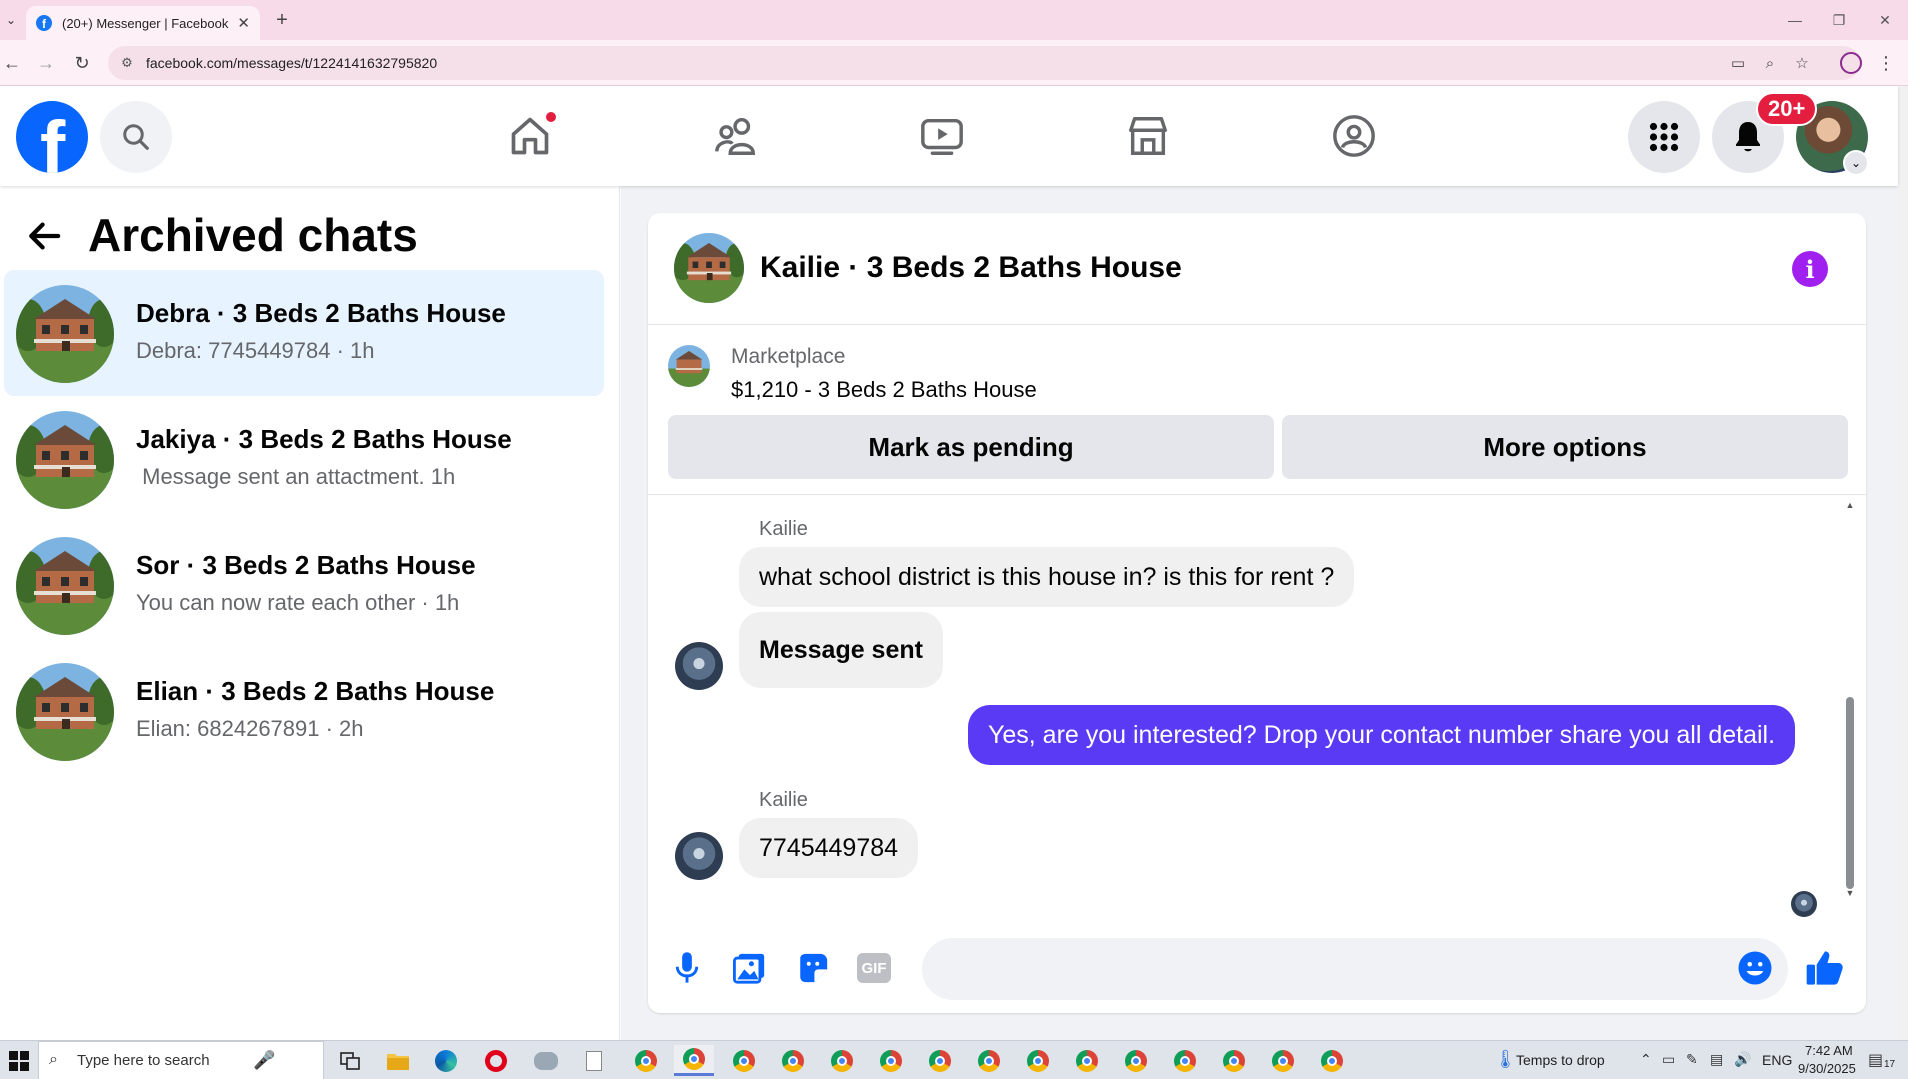 Image resolution: width=1908 pixels, height=1079 pixels. Describe the element at coordinates (143, 23) in the screenshot. I see `browser-tab: f (20+) Messenger | Facebook ✕` at that location.